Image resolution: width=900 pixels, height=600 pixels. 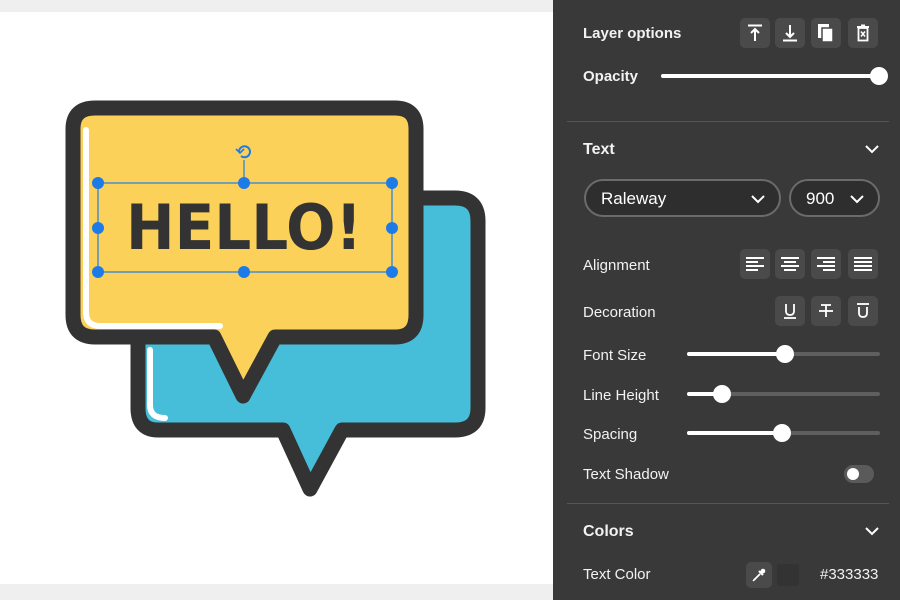 What do you see at coordinates (621, 395) in the screenshot?
I see `line-height-label: Line Height` at bounding box center [621, 395].